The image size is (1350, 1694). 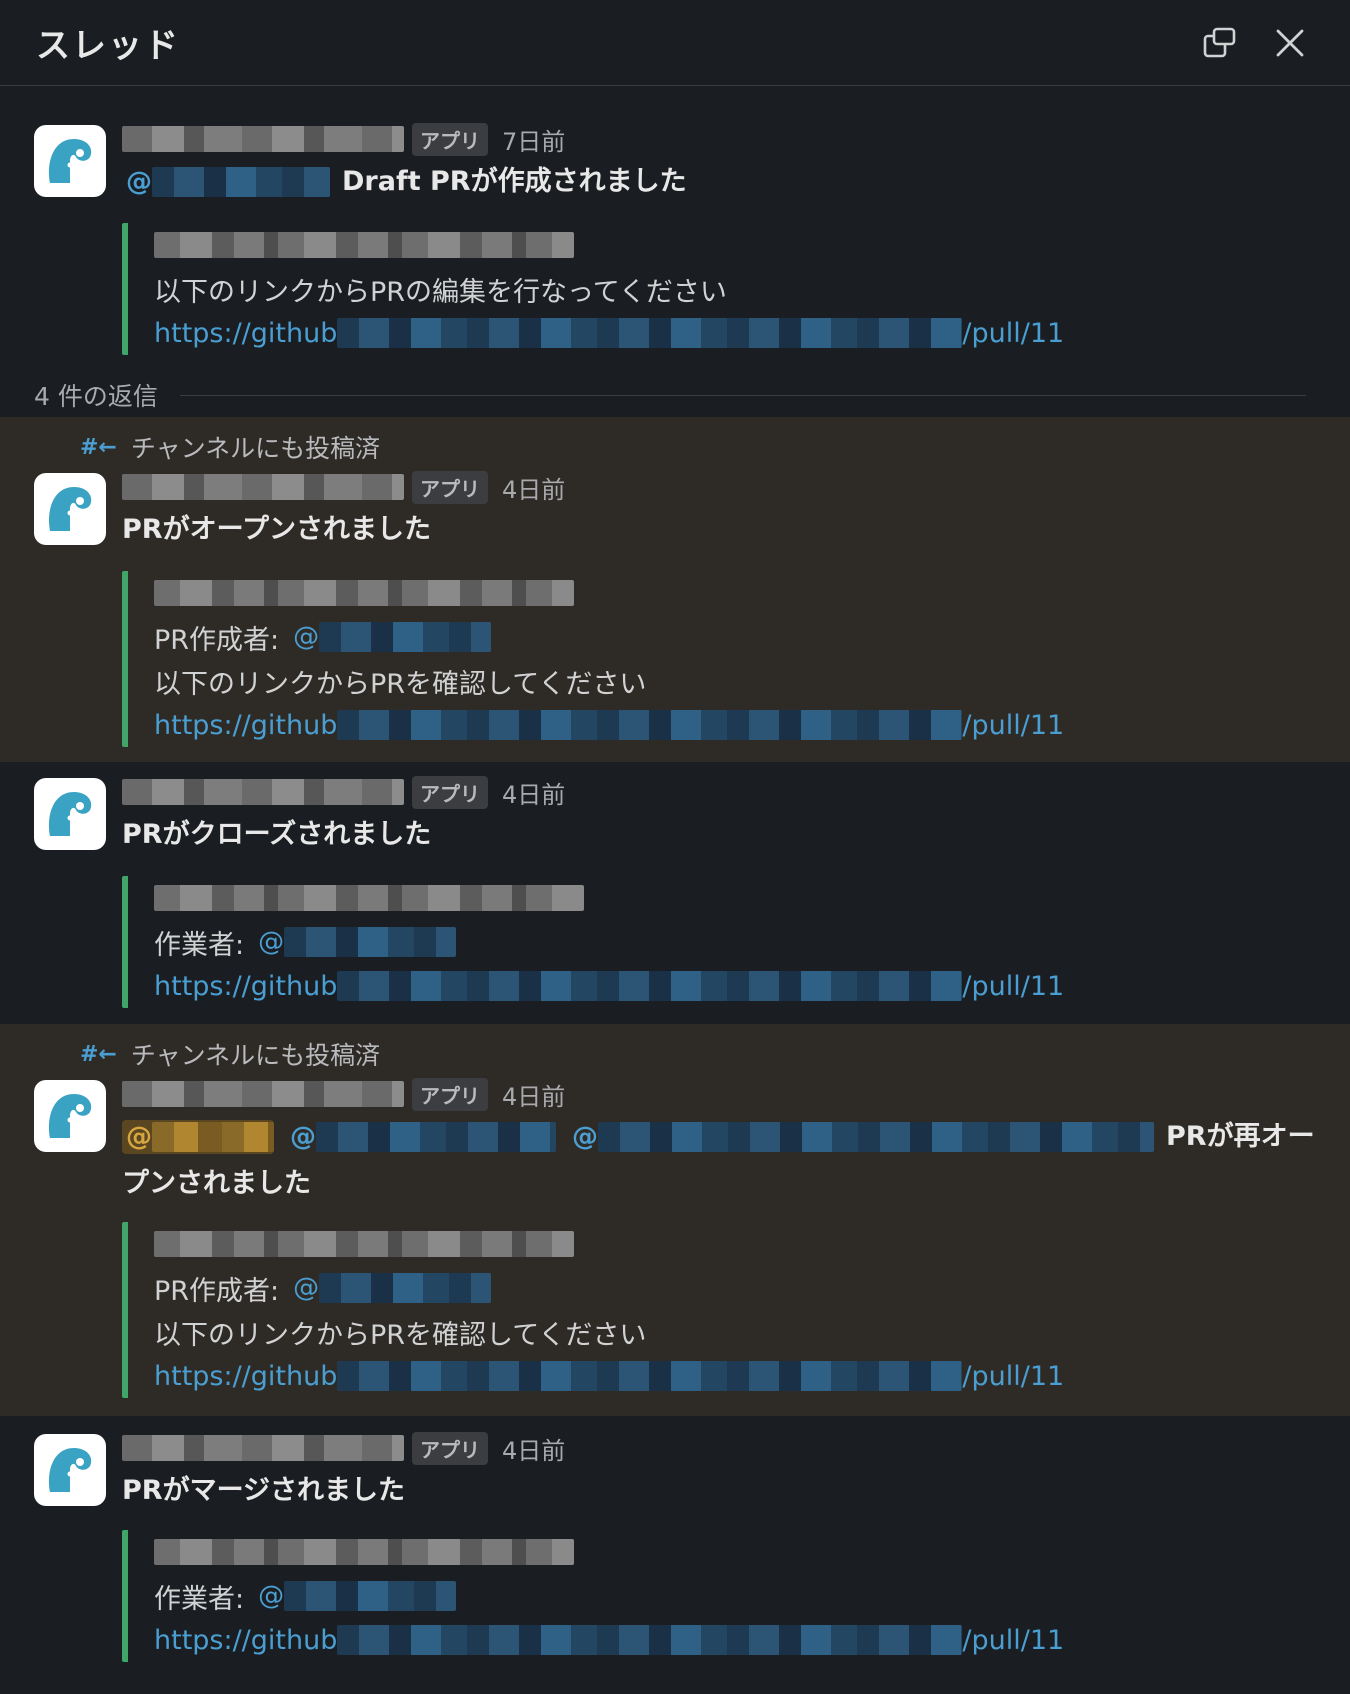 I want to click on title-text: PRがマージされました, so click(x=264, y=1490).